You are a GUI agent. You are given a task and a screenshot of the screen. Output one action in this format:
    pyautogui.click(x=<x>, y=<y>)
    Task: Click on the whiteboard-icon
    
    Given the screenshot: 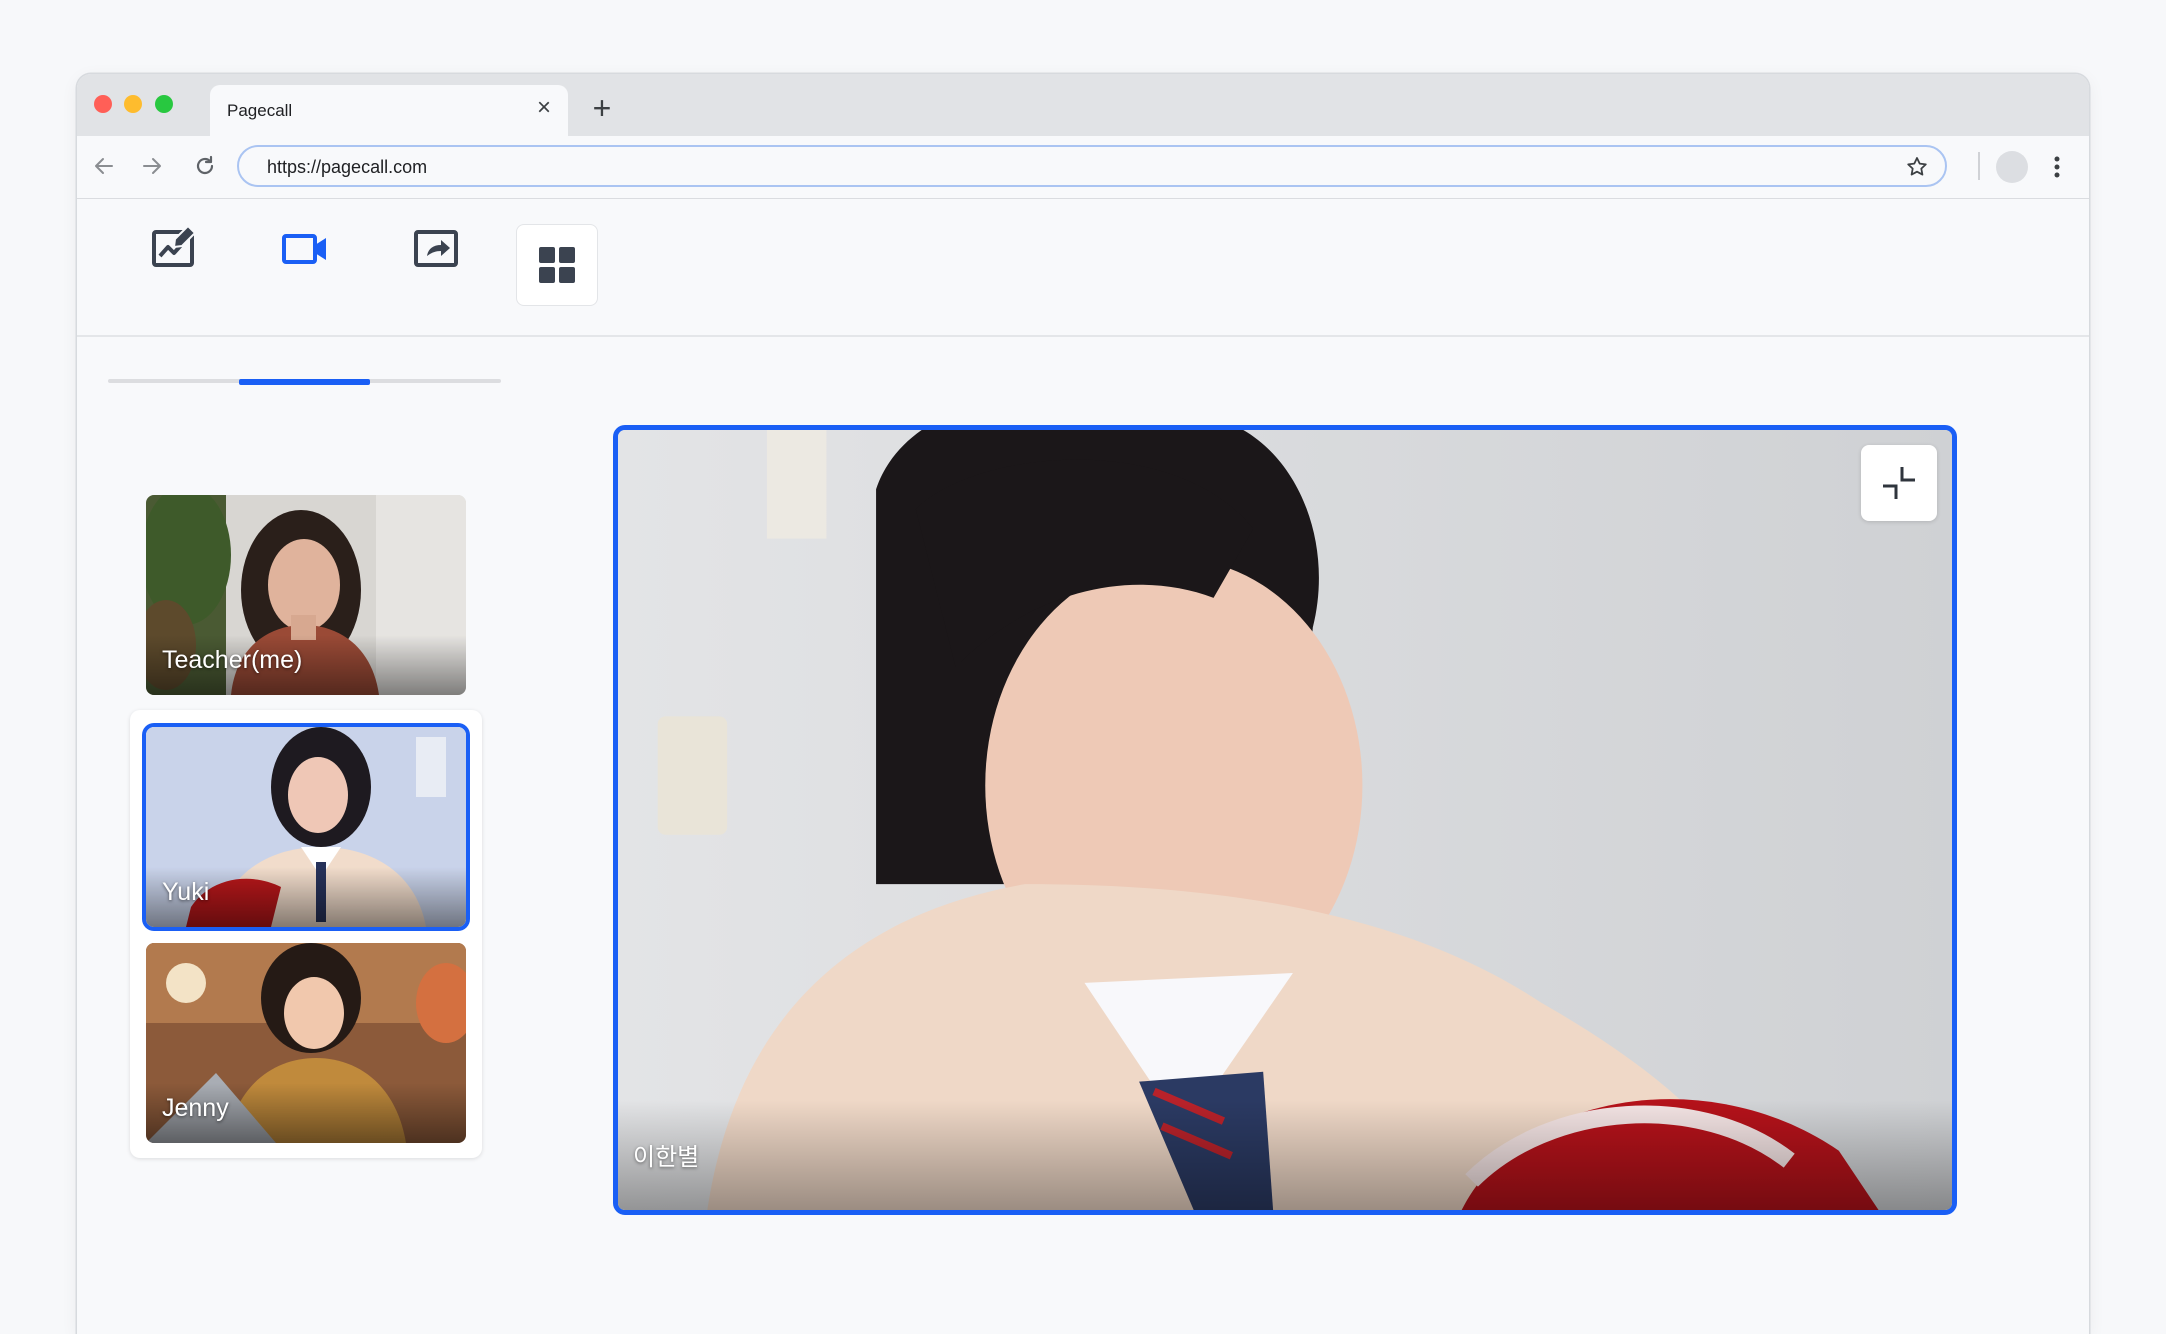 What is the action you would take?
    pyautogui.click(x=173, y=245)
    